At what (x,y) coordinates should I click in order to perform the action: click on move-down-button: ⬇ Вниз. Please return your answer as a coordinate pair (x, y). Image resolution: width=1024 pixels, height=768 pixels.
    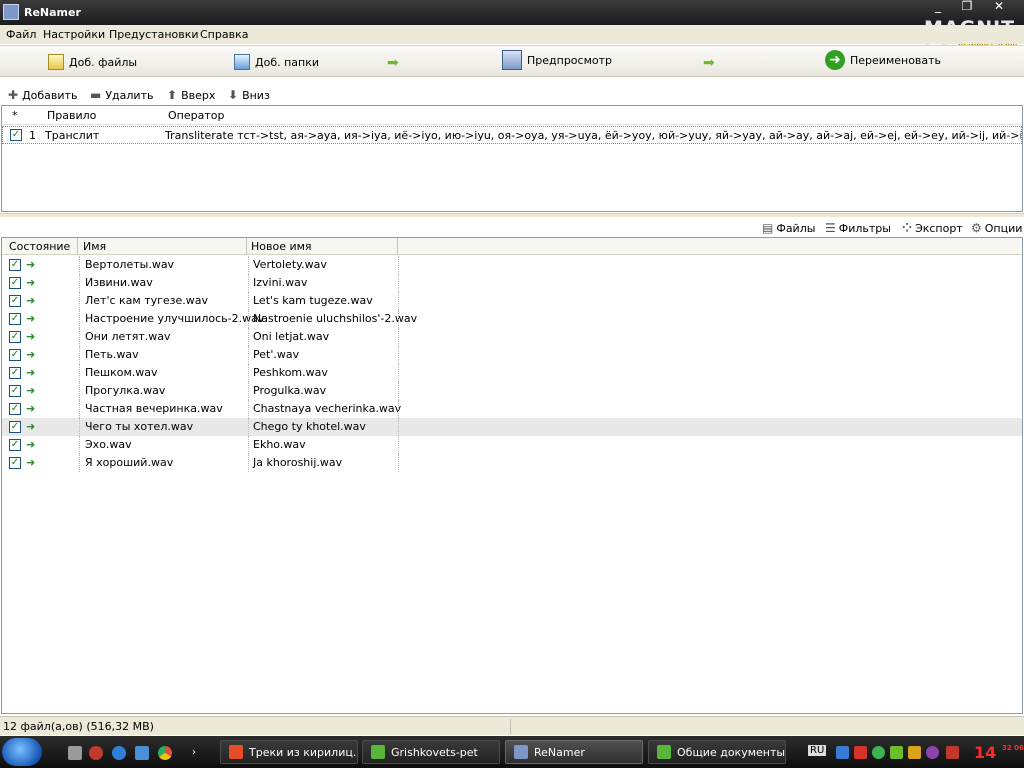
    Looking at the image, I should click on (249, 95).